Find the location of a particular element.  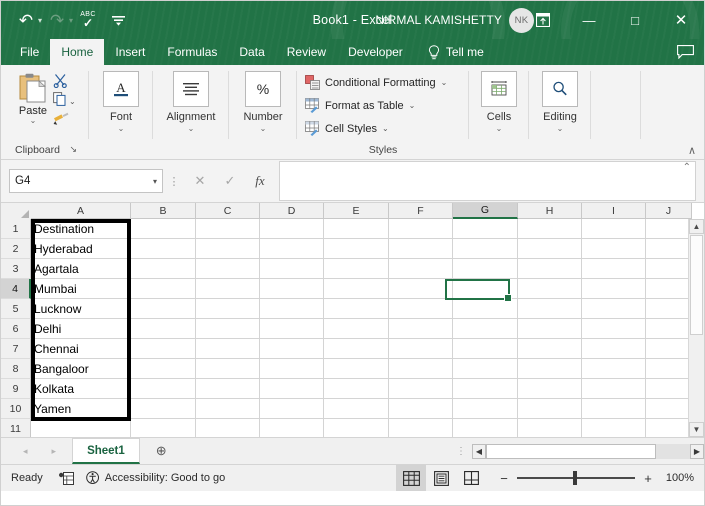

cell-B3 is located at coordinates (163, 269).